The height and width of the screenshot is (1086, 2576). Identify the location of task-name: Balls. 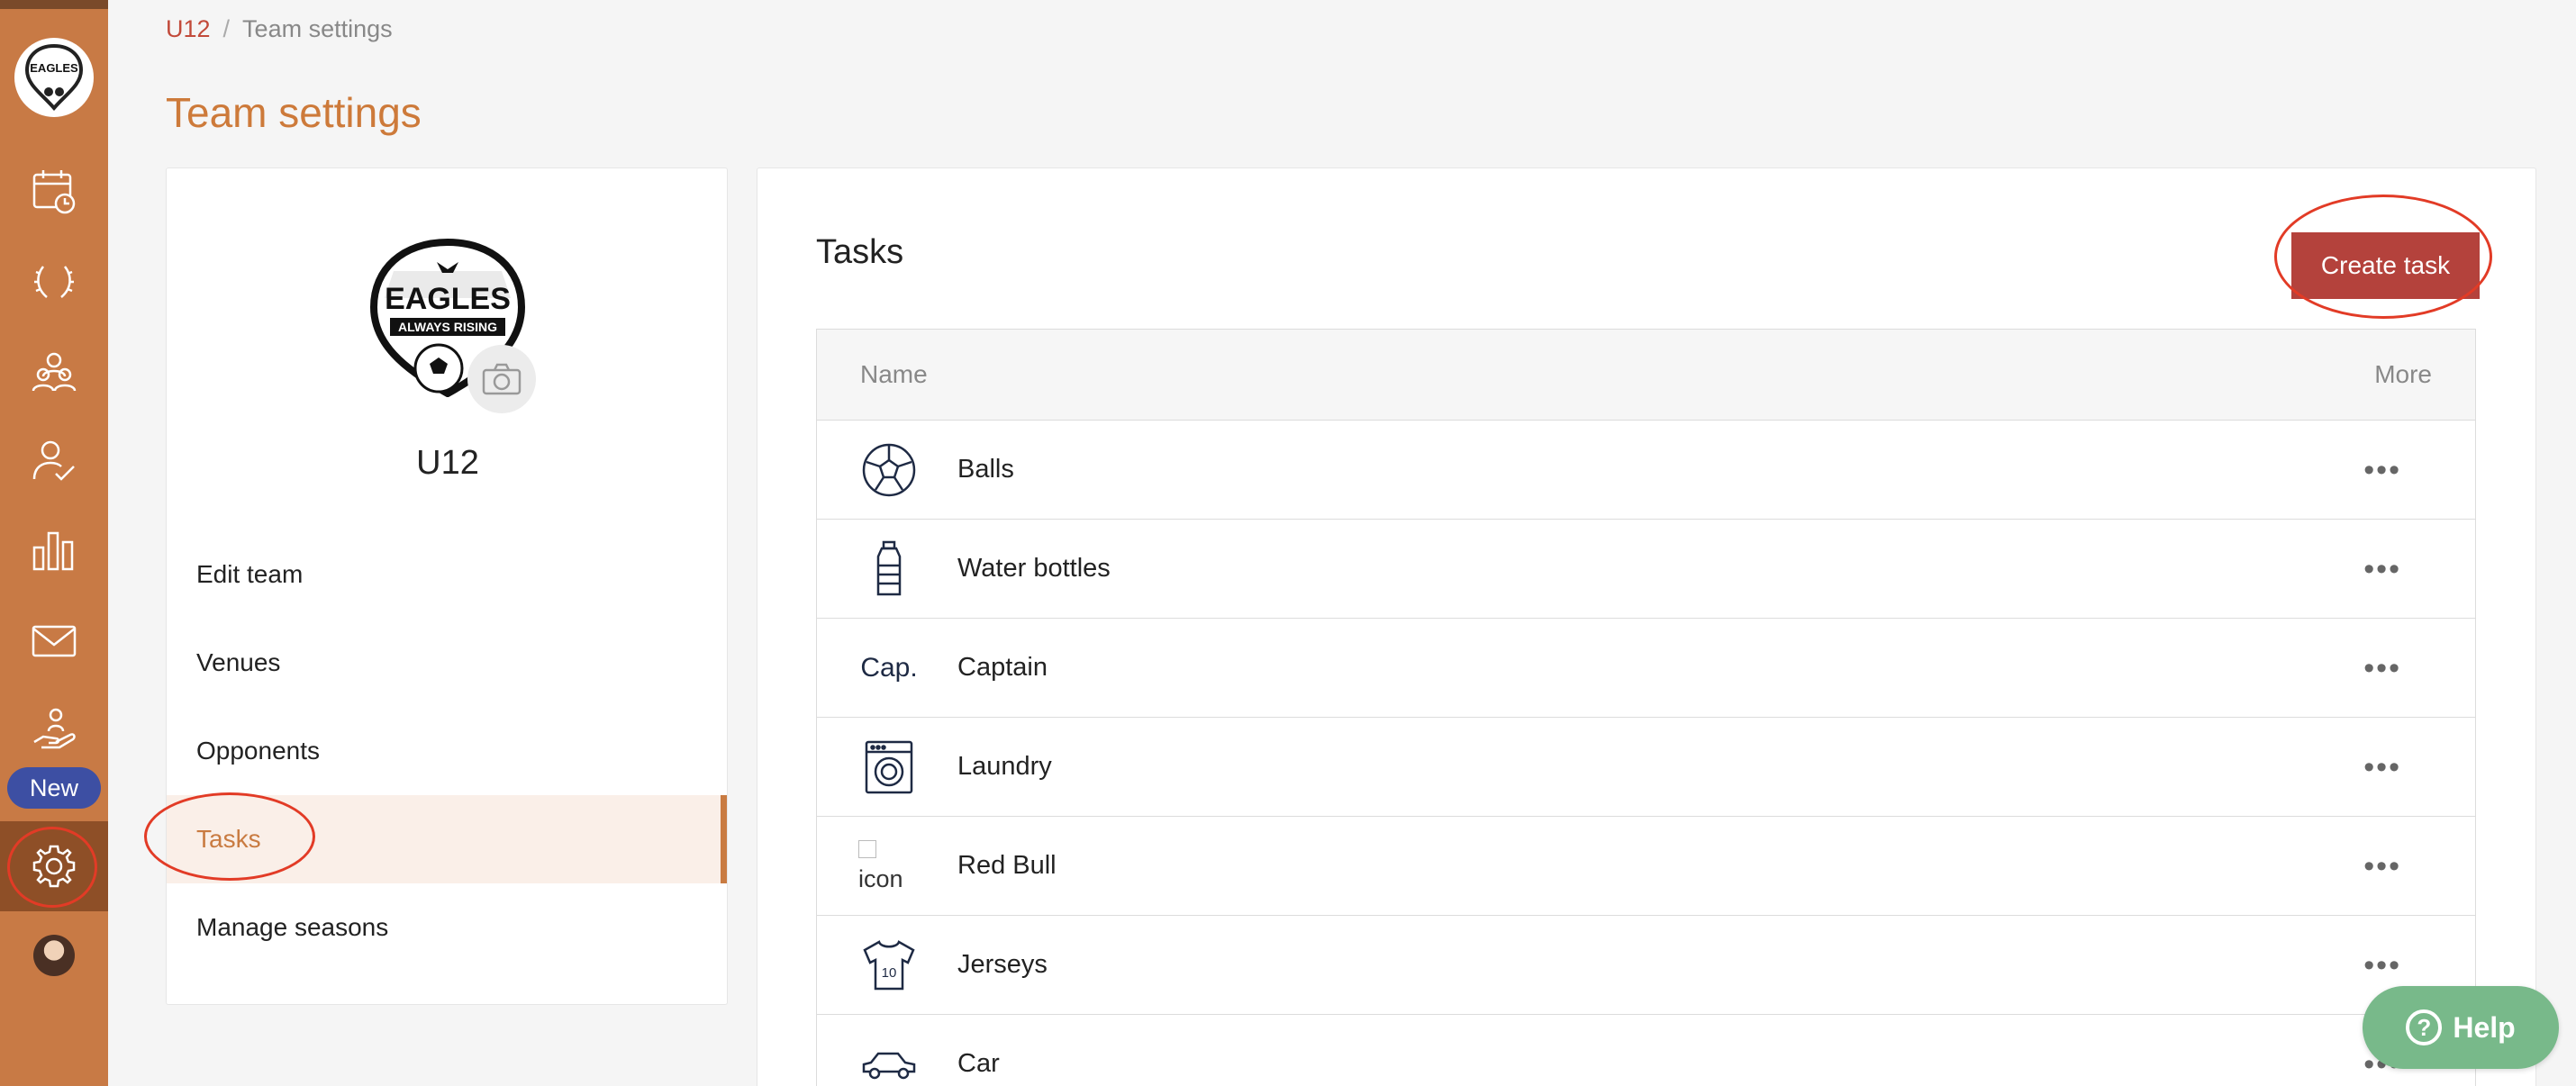
(986, 469).